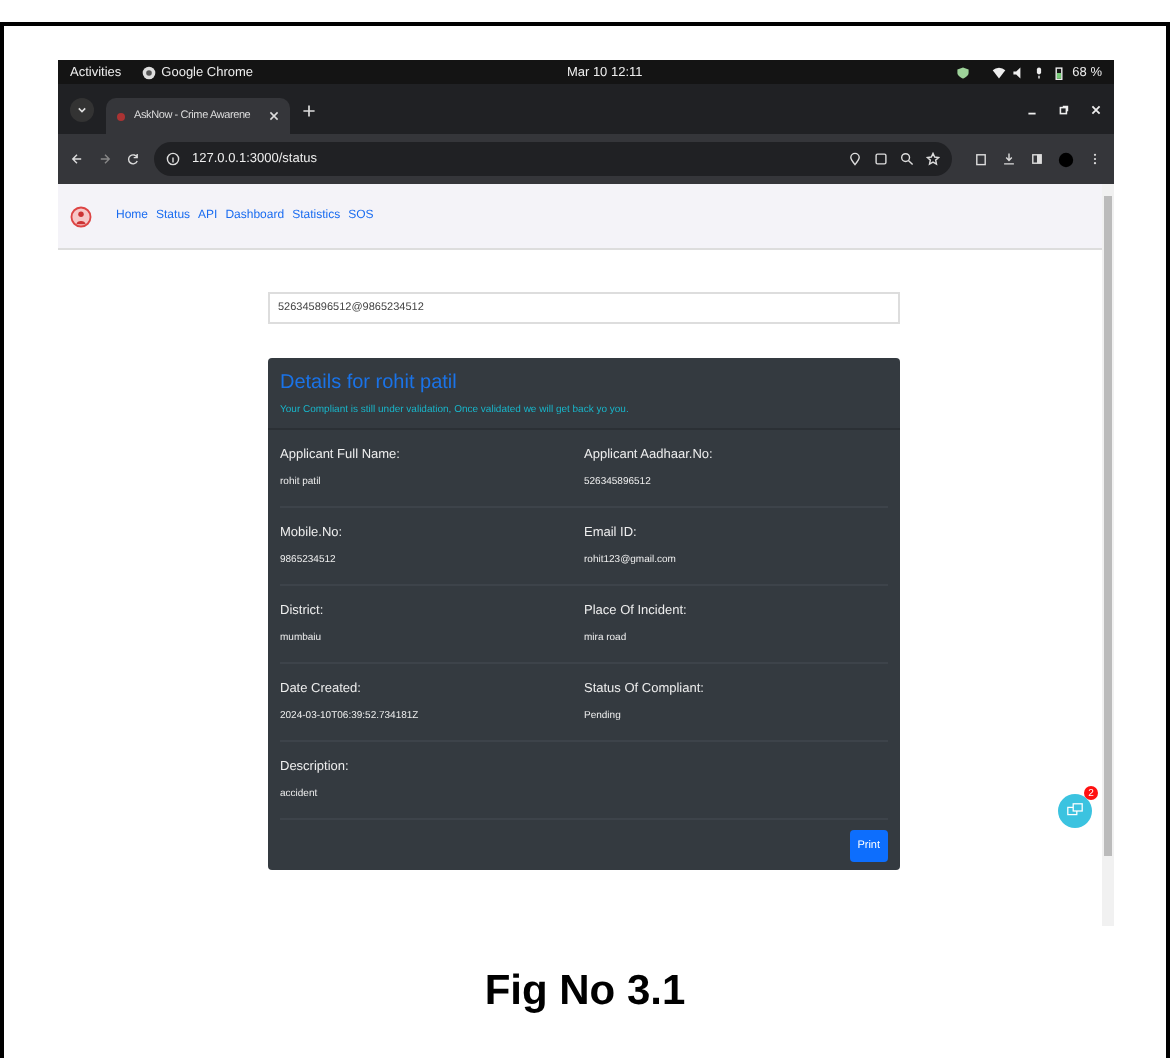  Describe the element at coordinates (907, 159) in the screenshot. I see `zoom-icon` at that location.